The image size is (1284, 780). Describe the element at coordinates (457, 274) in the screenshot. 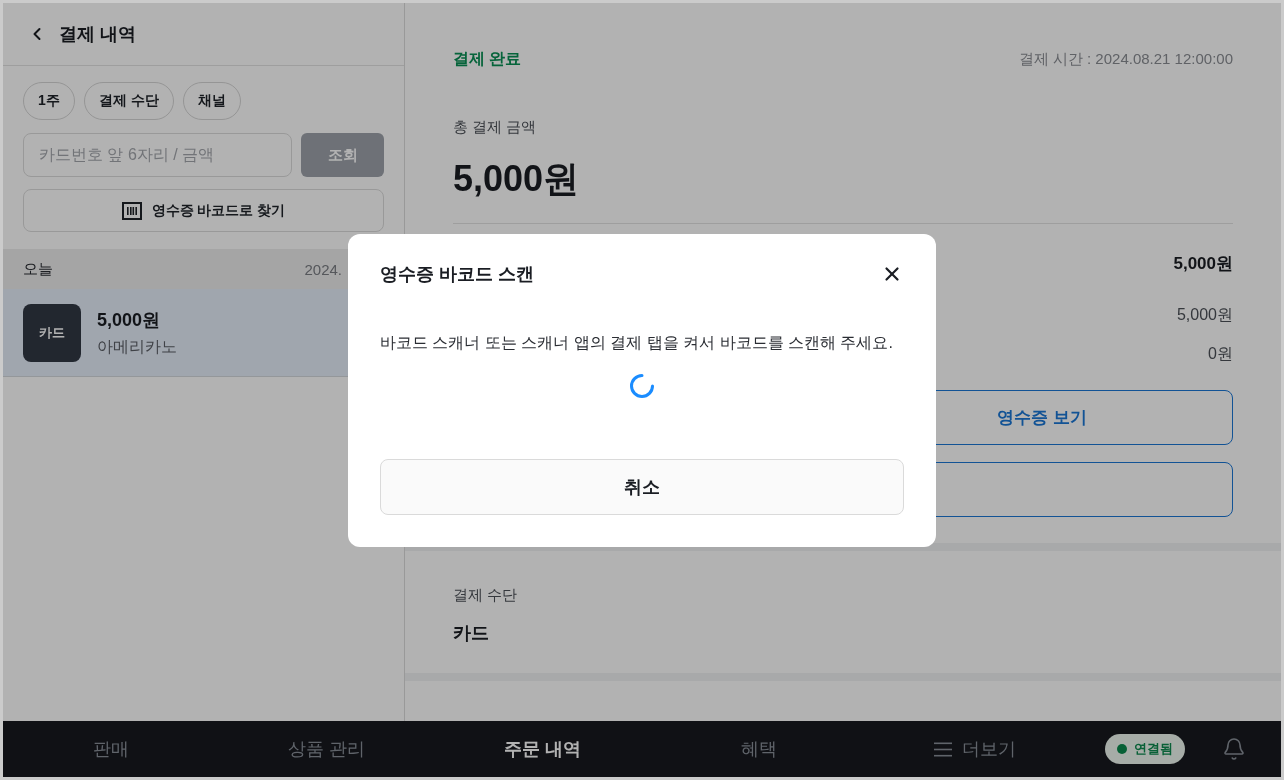

I see `dialog-title: 영수증 바코드 스캔` at that location.